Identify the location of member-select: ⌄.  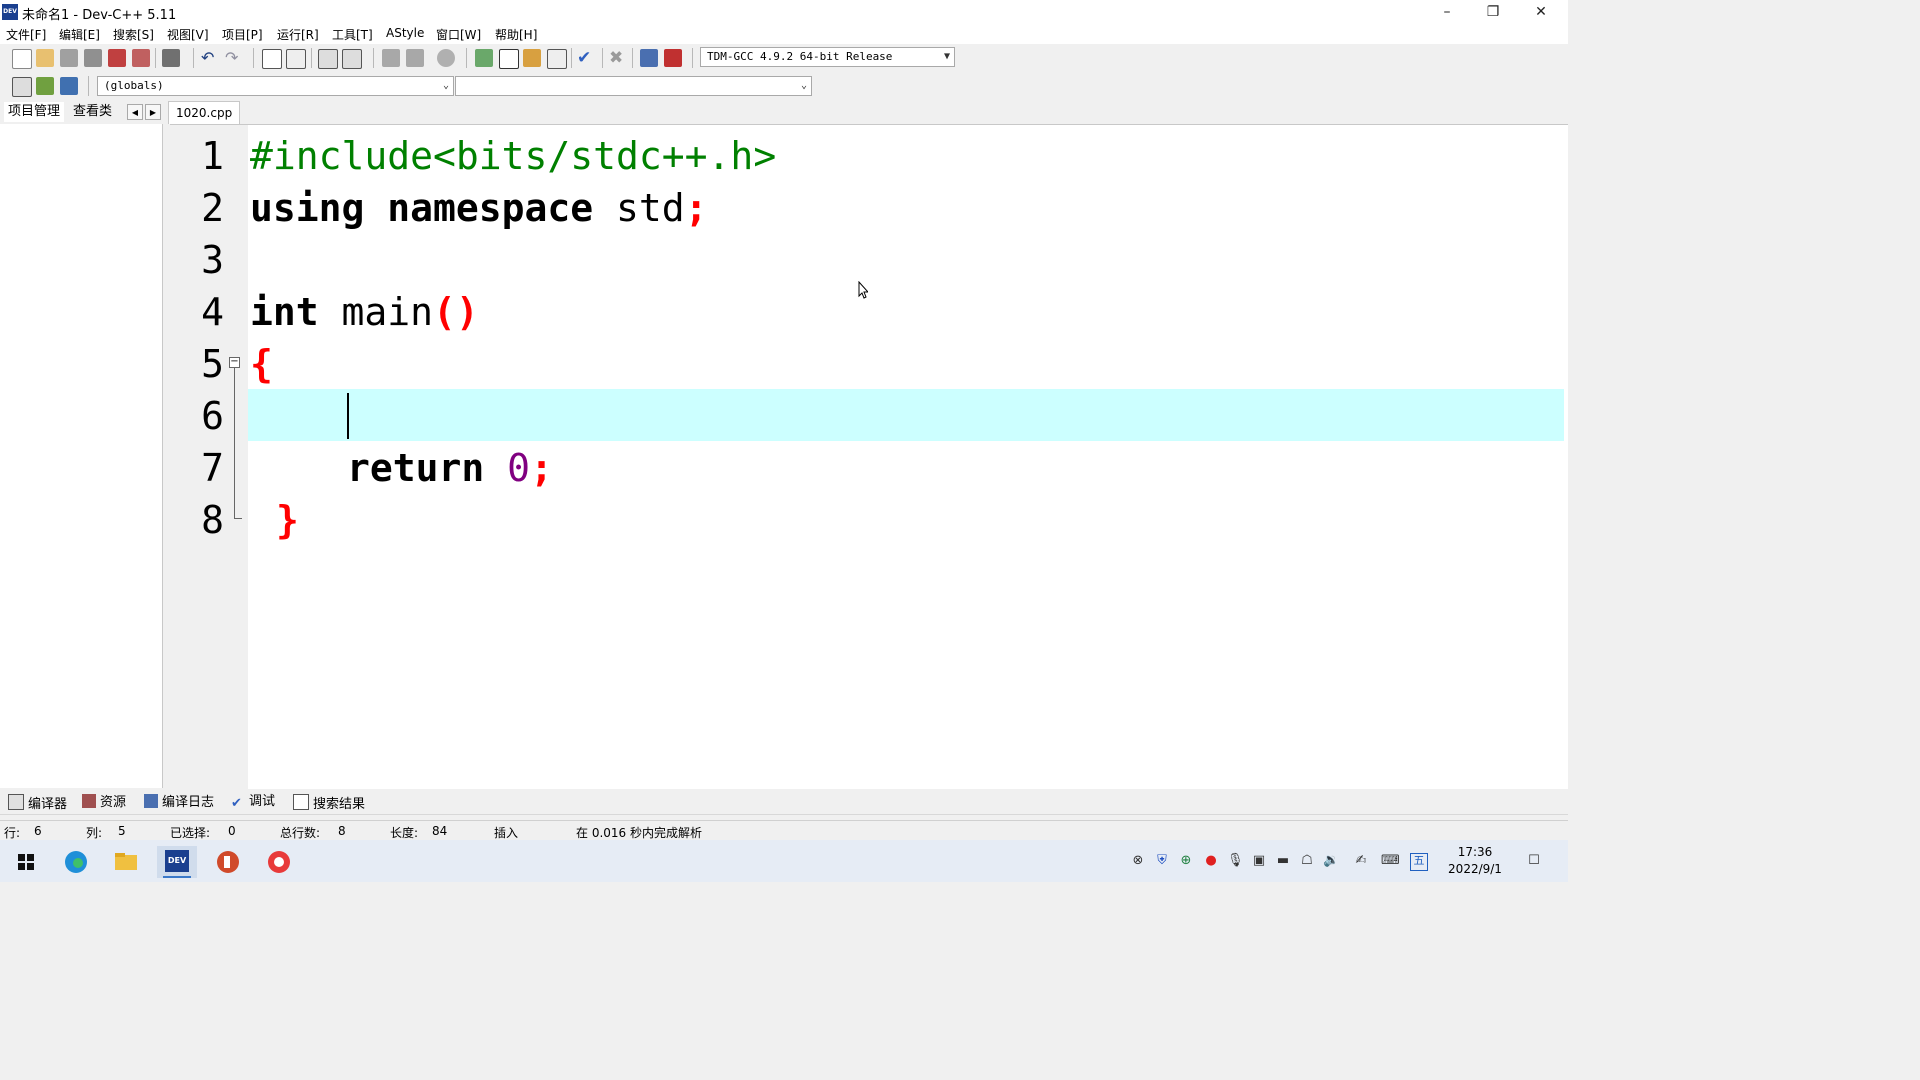
(633, 86).